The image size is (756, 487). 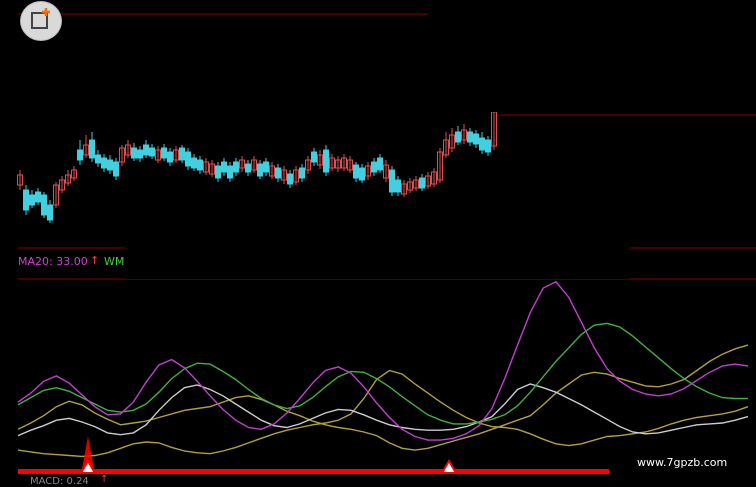 What do you see at coordinates (682, 462) in the screenshot?
I see `site-watermark: www.7gpzb.com` at bounding box center [682, 462].